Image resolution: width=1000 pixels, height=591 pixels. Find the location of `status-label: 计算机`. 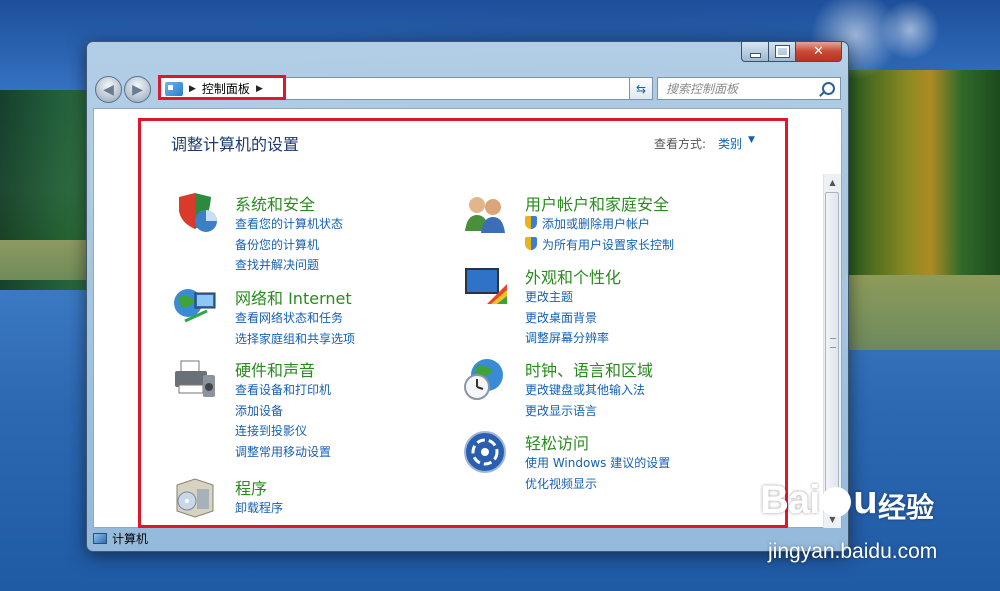

status-label: 计算机 is located at coordinates (130, 538).